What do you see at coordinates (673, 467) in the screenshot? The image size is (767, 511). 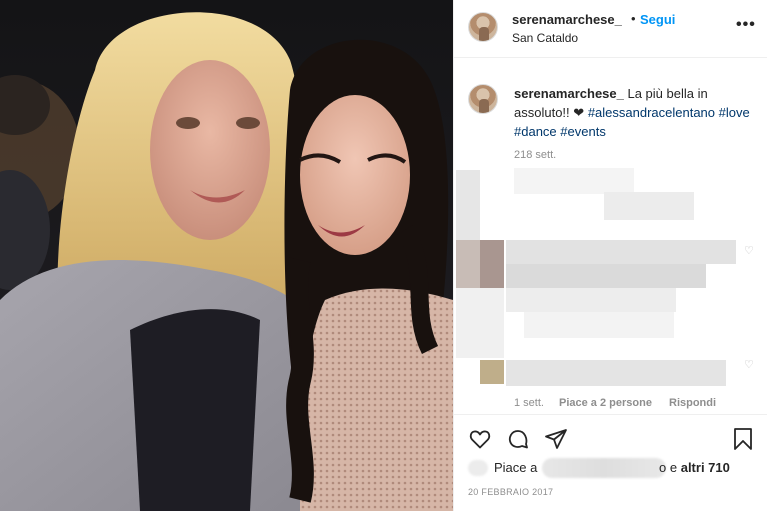 I see `likes-conjunction: e` at bounding box center [673, 467].